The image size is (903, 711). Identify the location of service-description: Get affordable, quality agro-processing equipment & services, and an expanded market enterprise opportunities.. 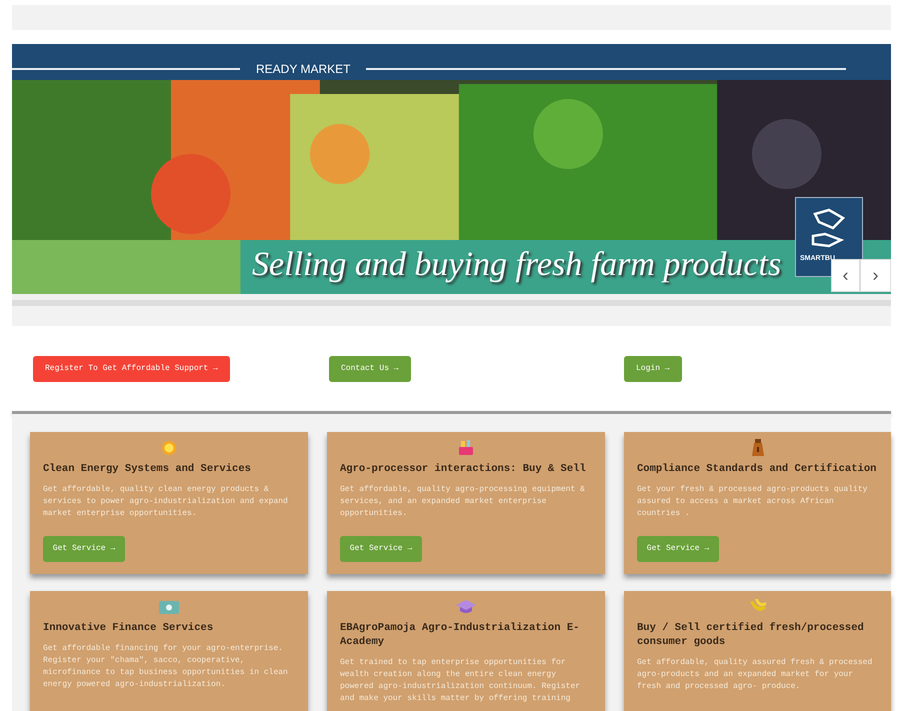
(463, 502).